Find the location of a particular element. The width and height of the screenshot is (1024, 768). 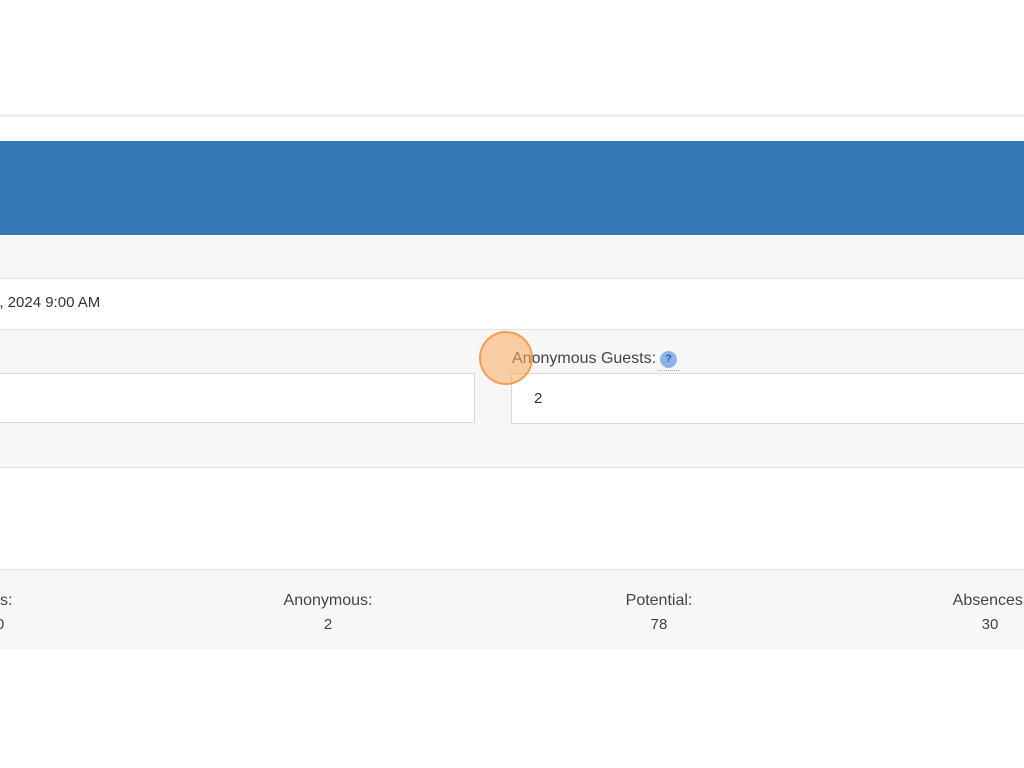

top-divider is located at coordinates (512, 115).